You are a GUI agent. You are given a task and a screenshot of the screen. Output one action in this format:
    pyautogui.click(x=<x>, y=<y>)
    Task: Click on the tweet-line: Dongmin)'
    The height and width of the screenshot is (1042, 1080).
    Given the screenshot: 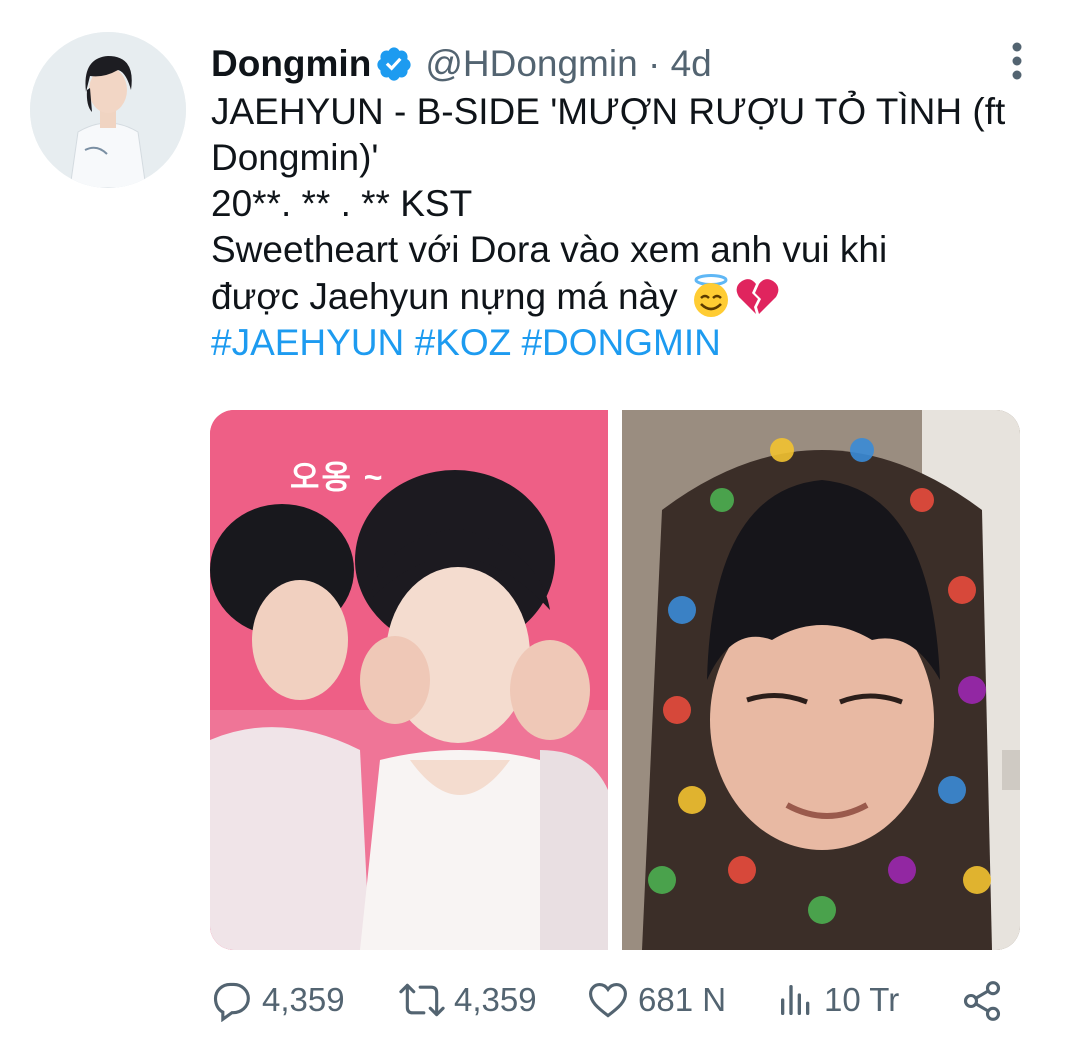 What is the action you would take?
    pyautogui.click(x=295, y=157)
    